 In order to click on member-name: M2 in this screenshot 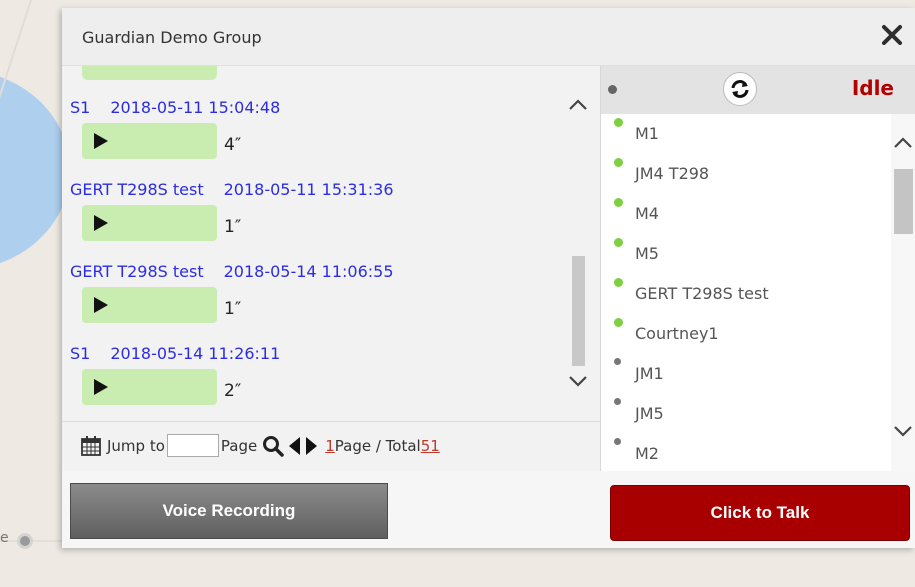, I will do `click(647, 453)`.